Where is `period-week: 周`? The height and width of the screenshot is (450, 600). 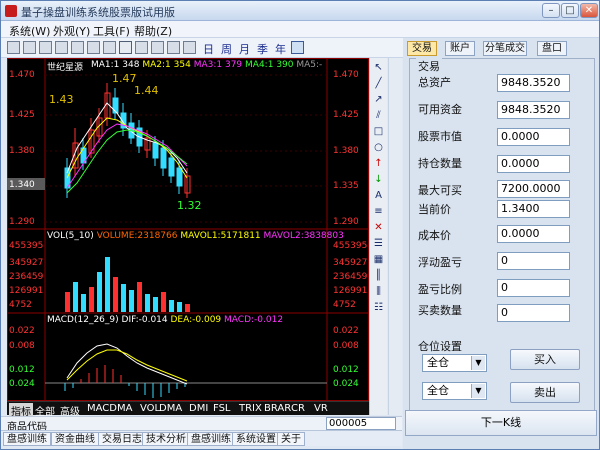
period-week: 周 is located at coordinates (226, 49).